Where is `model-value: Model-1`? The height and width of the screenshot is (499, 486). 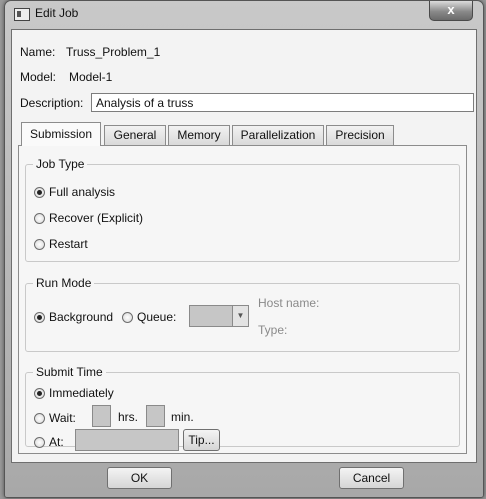 model-value: Model-1 is located at coordinates (91, 77).